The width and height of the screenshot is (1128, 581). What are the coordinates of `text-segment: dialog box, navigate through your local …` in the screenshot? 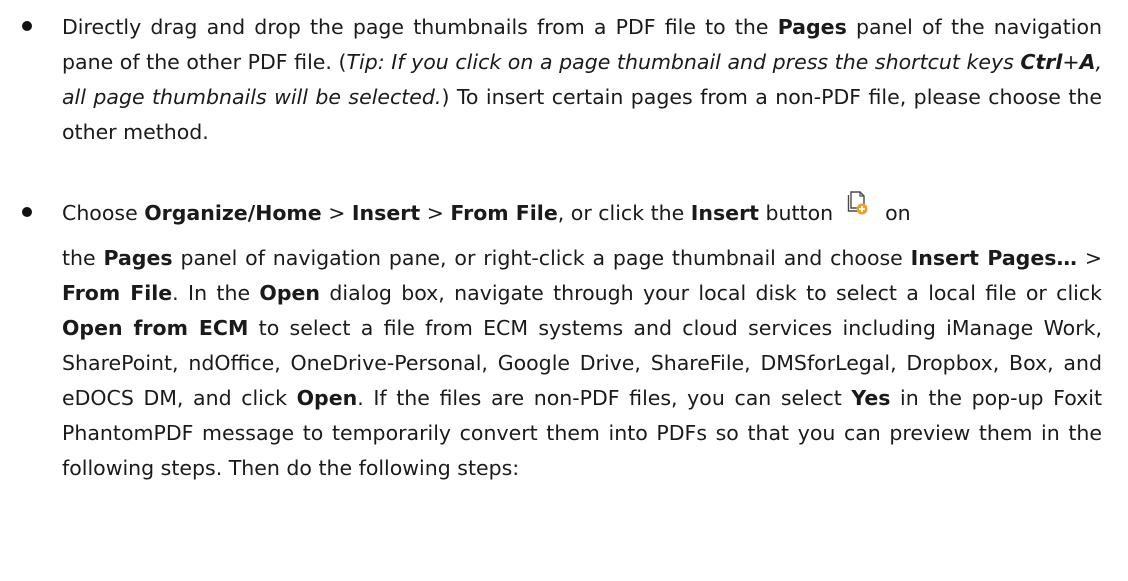 It's located at (711, 293).